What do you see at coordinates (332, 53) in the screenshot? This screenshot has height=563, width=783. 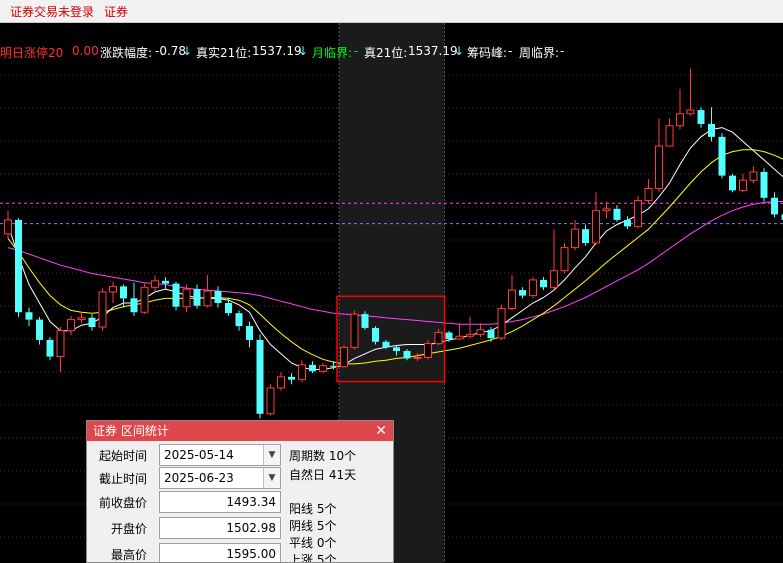 I see `month-critical-label: 月临界:` at bounding box center [332, 53].